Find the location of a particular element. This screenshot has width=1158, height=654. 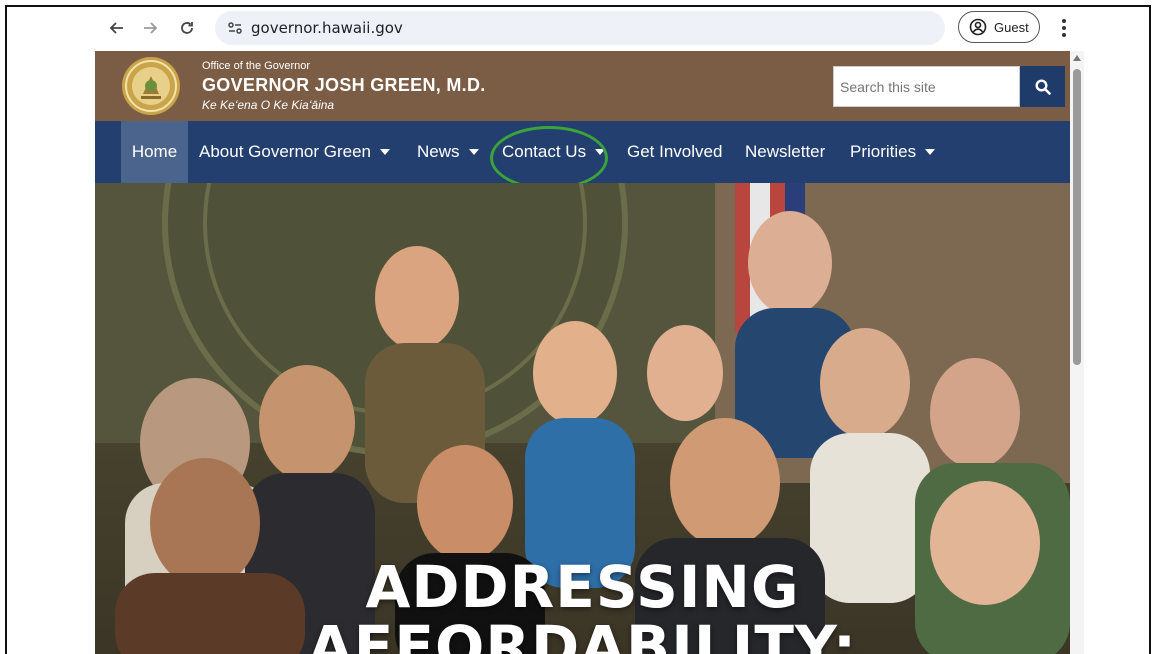

site-title: GOVERNOR JOSH GREEN, M.D. is located at coordinates (344, 85).